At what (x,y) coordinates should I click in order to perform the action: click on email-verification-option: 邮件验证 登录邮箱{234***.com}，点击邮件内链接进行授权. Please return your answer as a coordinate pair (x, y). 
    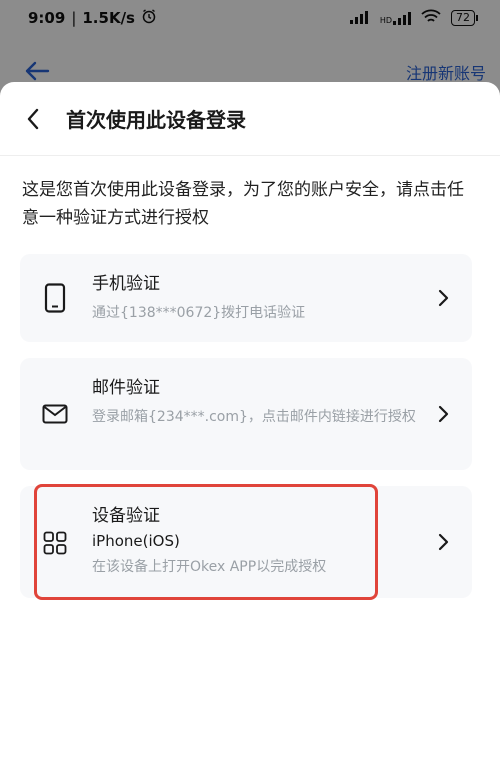
    Looking at the image, I should click on (246, 414).